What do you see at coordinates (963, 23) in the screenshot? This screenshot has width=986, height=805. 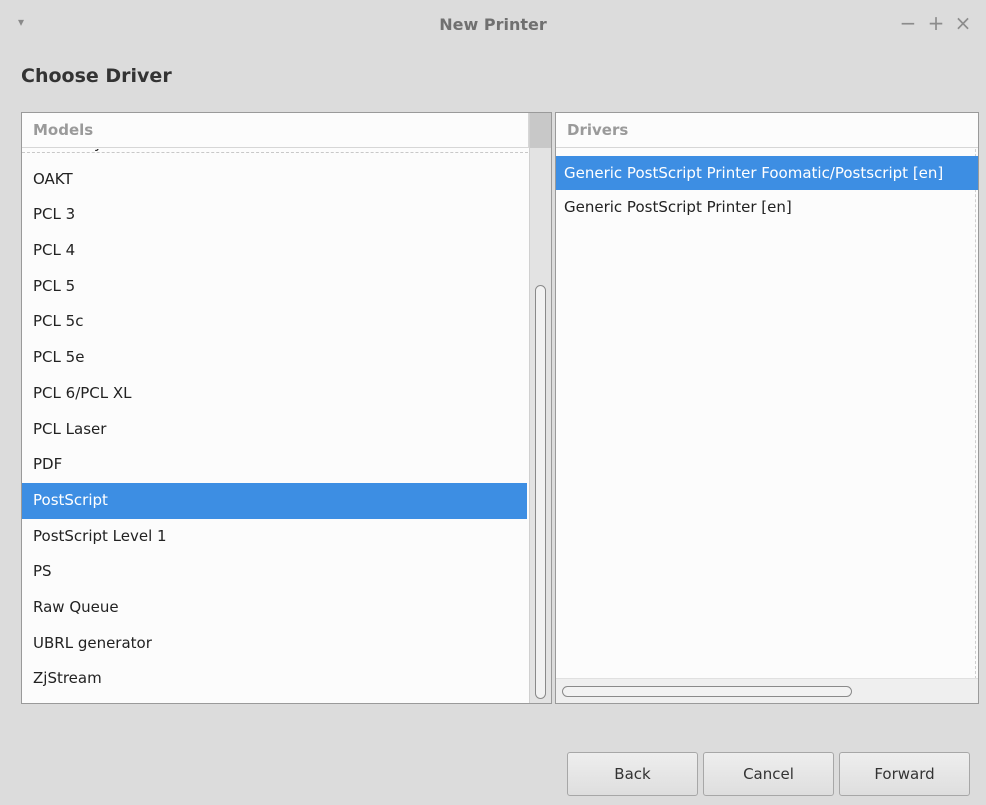 I see `close-icon: ×` at bounding box center [963, 23].